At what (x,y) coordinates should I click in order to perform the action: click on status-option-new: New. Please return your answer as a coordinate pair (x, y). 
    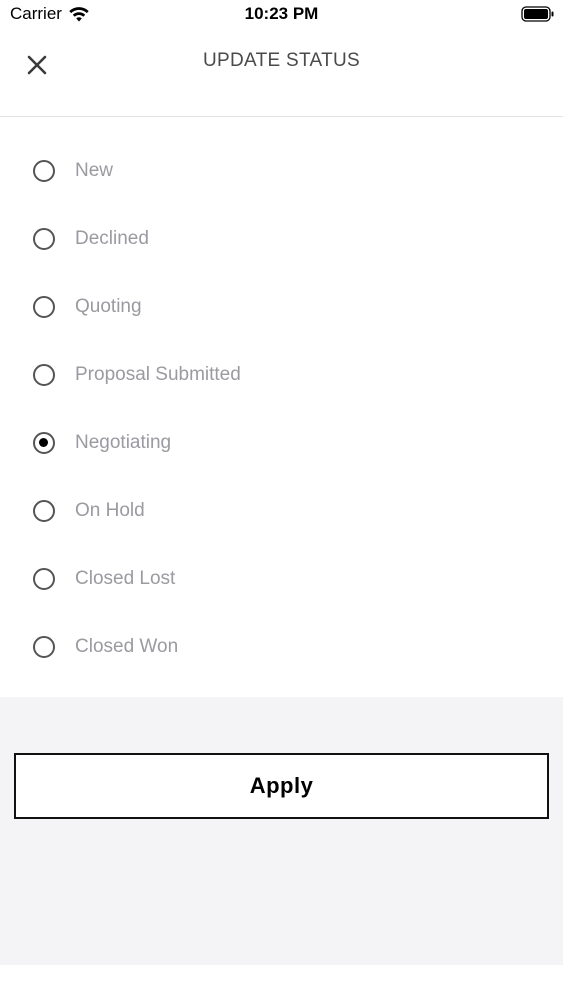
    Looking at the image, I should click on (281, 171).